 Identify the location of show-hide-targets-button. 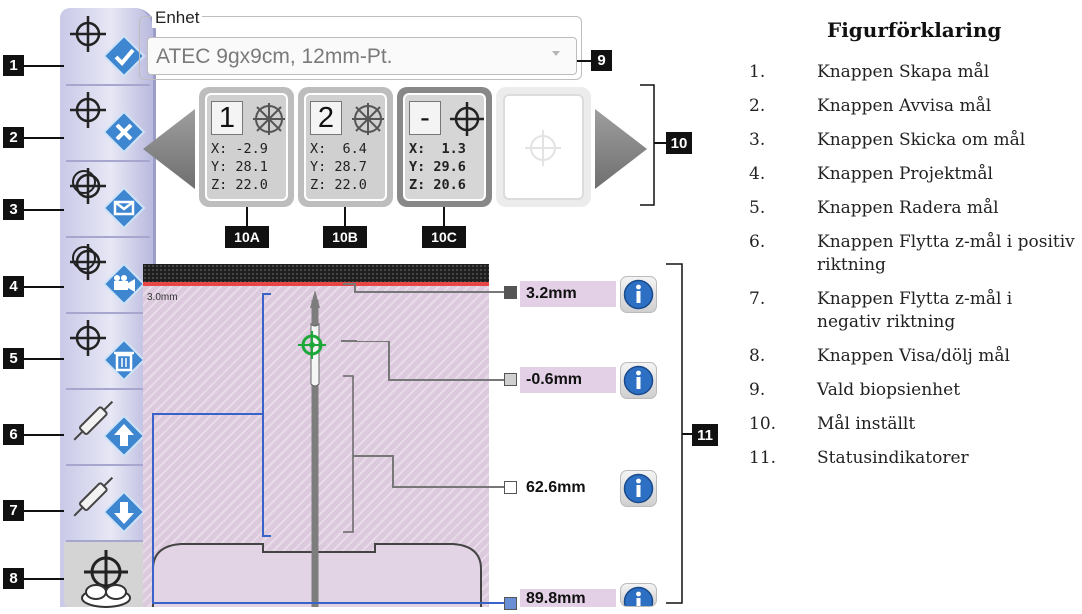
(106, 575).